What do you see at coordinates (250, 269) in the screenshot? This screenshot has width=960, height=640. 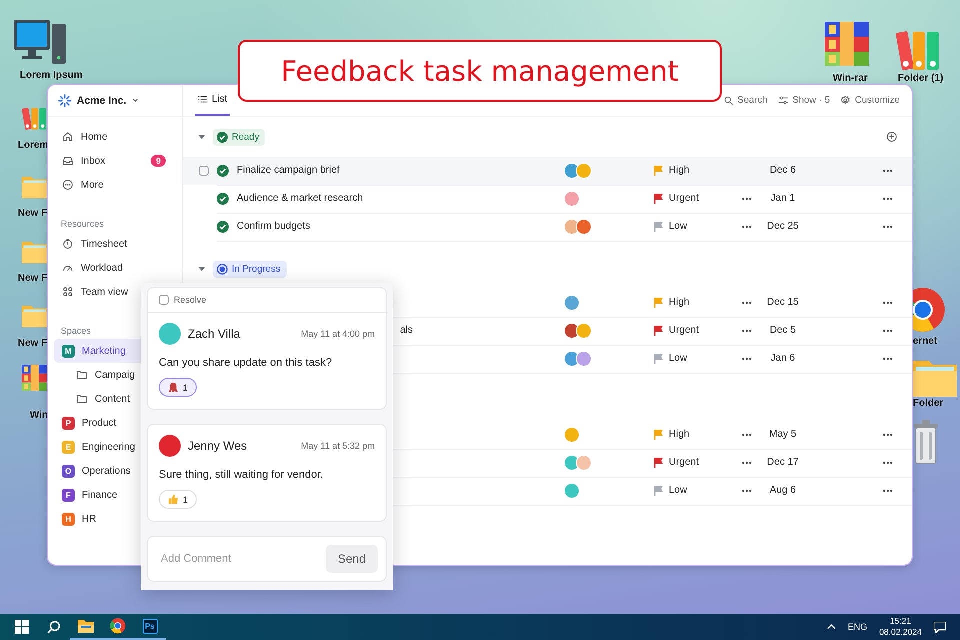 I see `status-tag: In Progress` at bounding box center [250, 269].